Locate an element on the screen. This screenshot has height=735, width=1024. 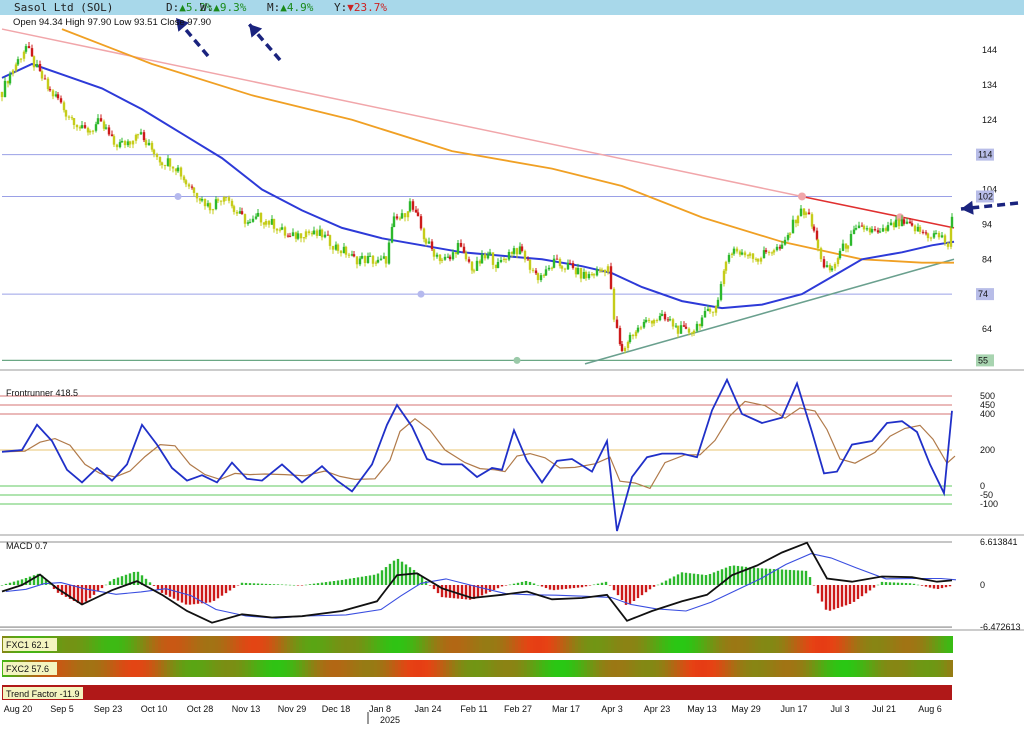
month-change: M:▲4.9% is located at coordinates (290, 7).